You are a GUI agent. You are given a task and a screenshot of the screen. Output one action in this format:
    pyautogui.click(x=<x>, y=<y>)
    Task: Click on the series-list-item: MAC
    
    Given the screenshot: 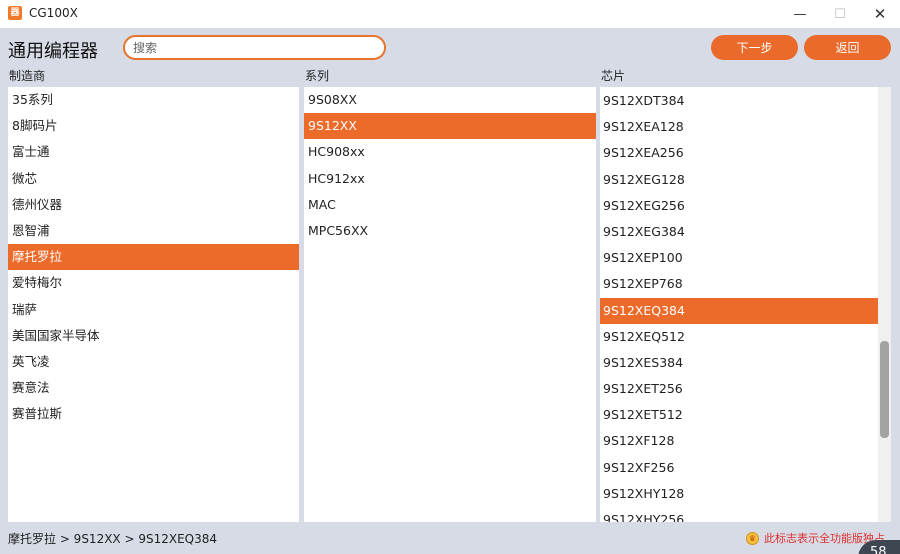 What is the action you would take?
    pyautogui.click(x=450, y=205)
    